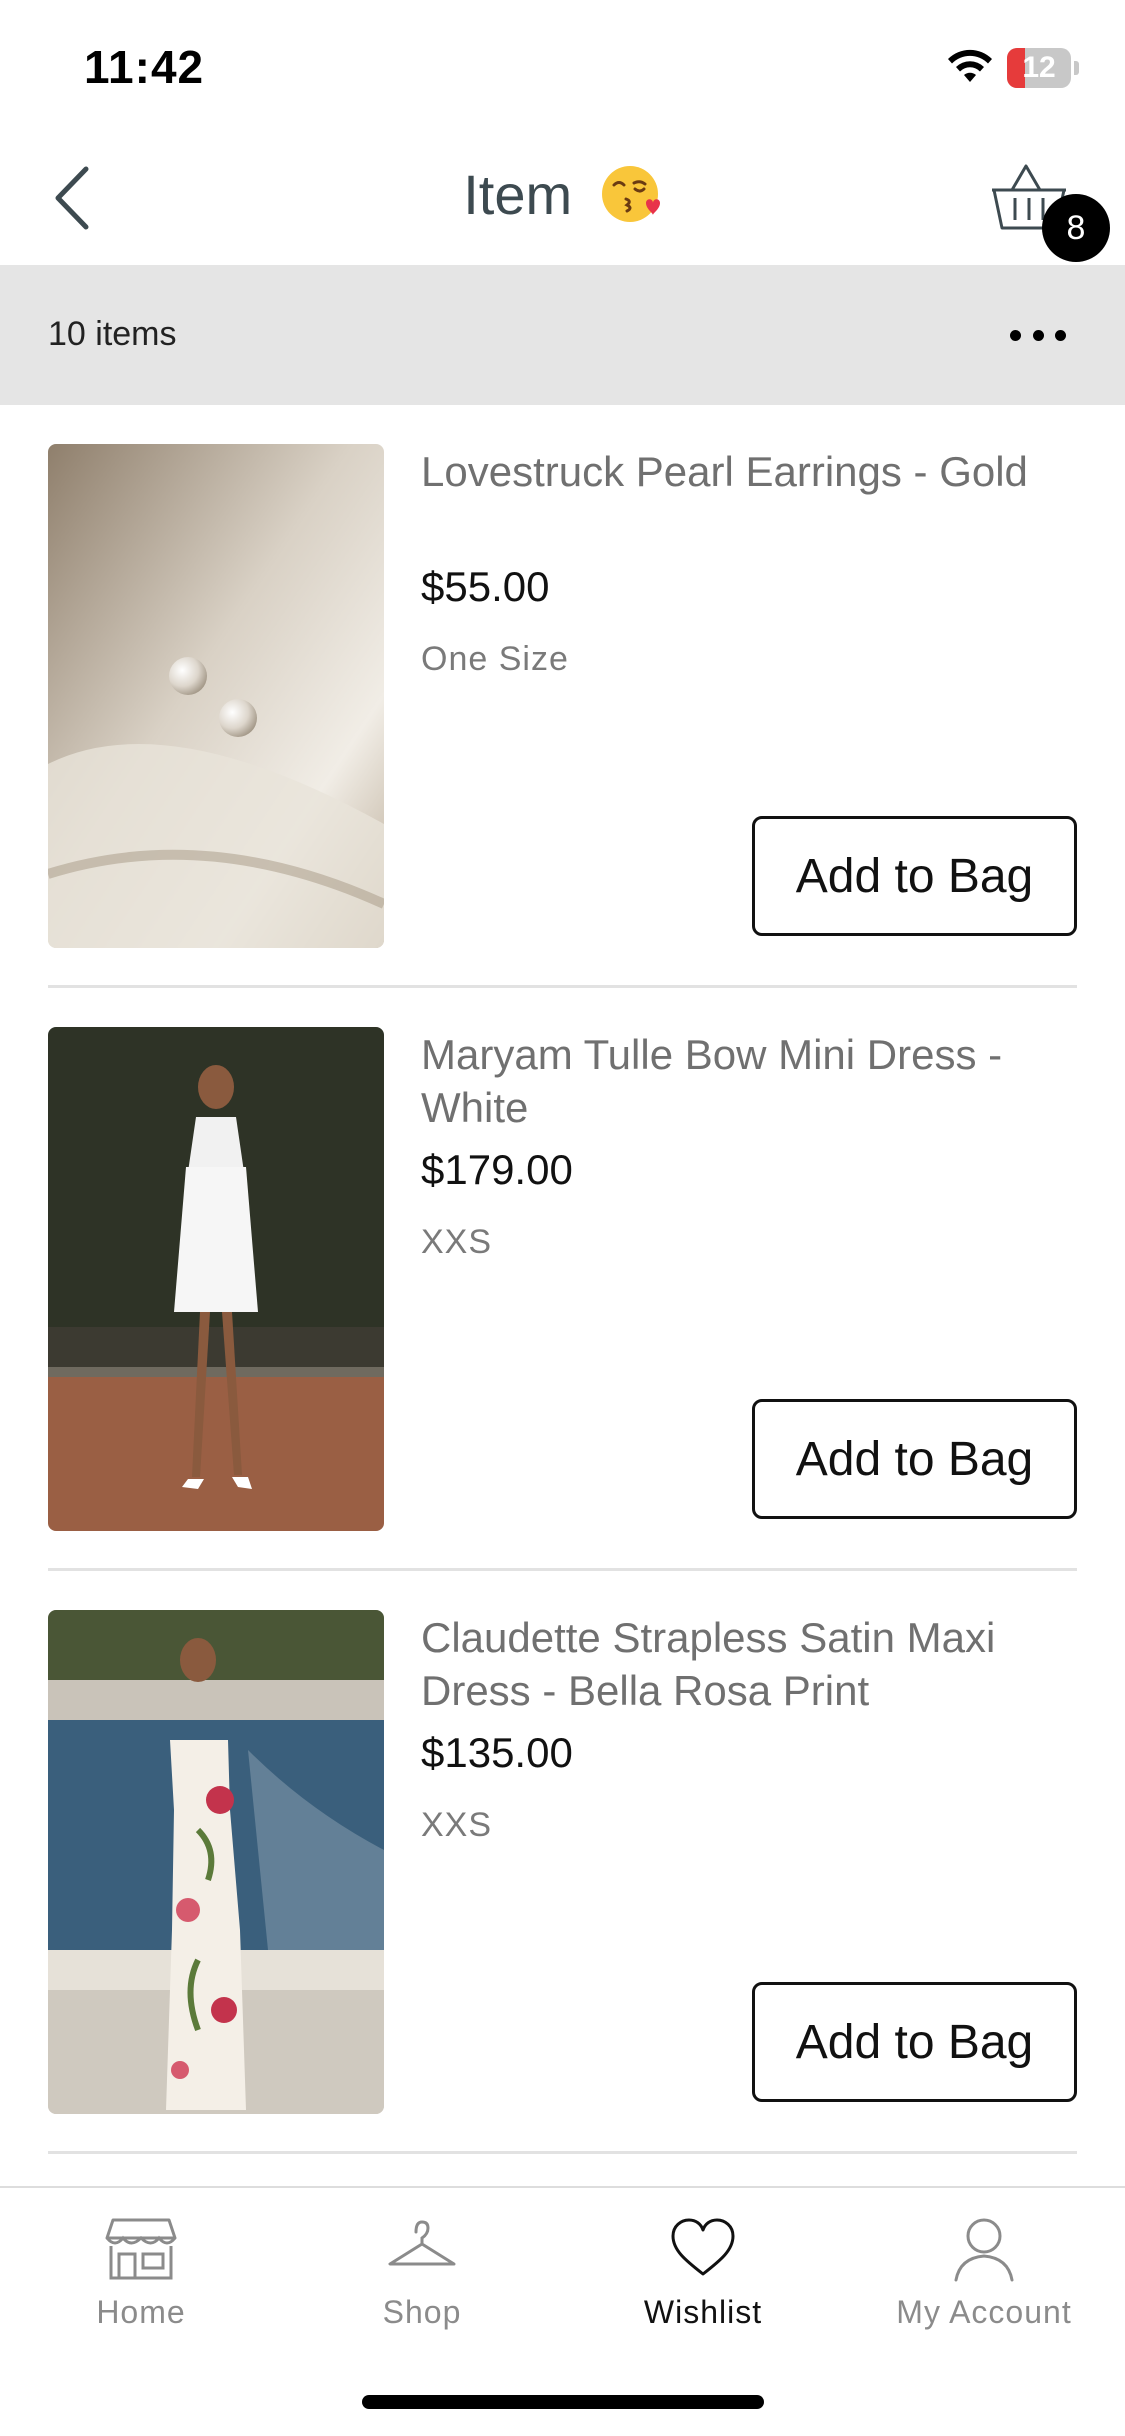 Image resolution: width=1125 pixels, height=2436 pixels. Describe the element at coordinates (562, 66) in the screenshot. I see `status-bar: 11:42 12` at that location.